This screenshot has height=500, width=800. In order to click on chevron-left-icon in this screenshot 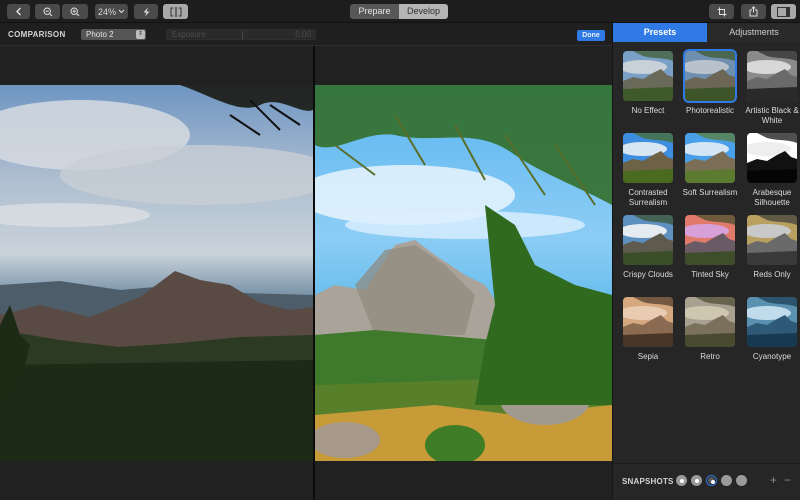, I will do `click(18, 11)`.